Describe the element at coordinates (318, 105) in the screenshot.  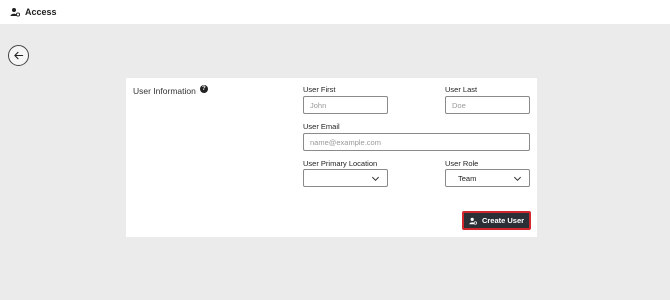
I see `user-first-placeholder: John` at that location.